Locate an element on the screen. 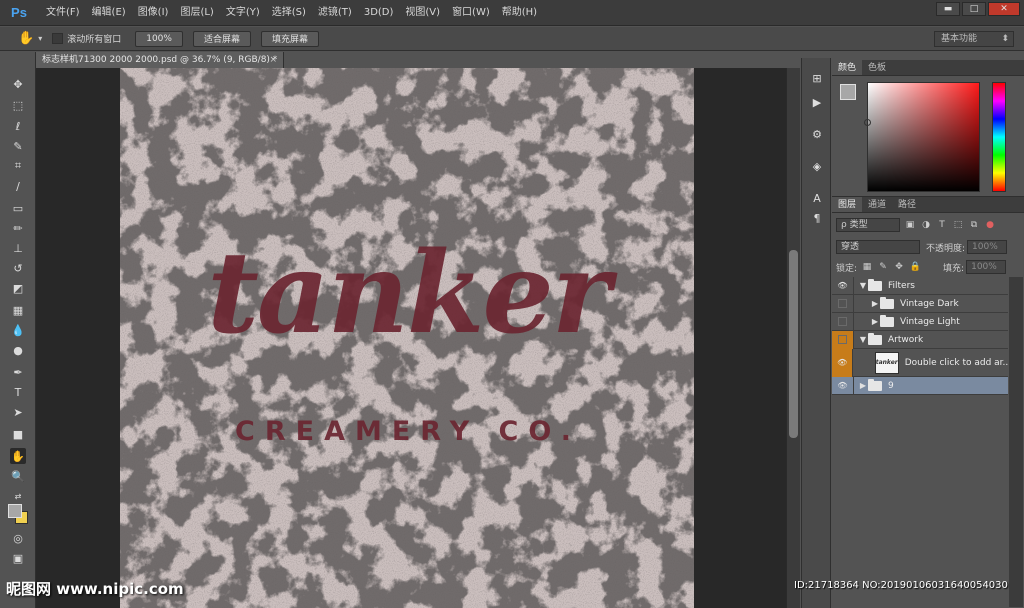 The image size is (1024, 608). menu-item: 文件(F) is located at coordinates (63, 13).